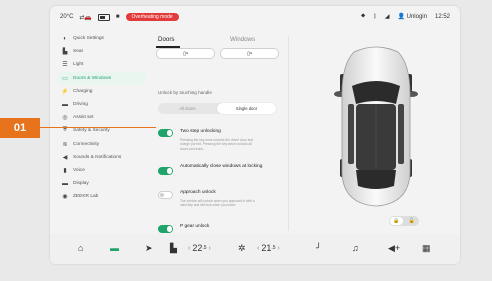 This screenshot has height=281, width=492. Describe the element at coordinates (394, 248) in the screenshot. I see `volume-icon: ◀+` at that location.